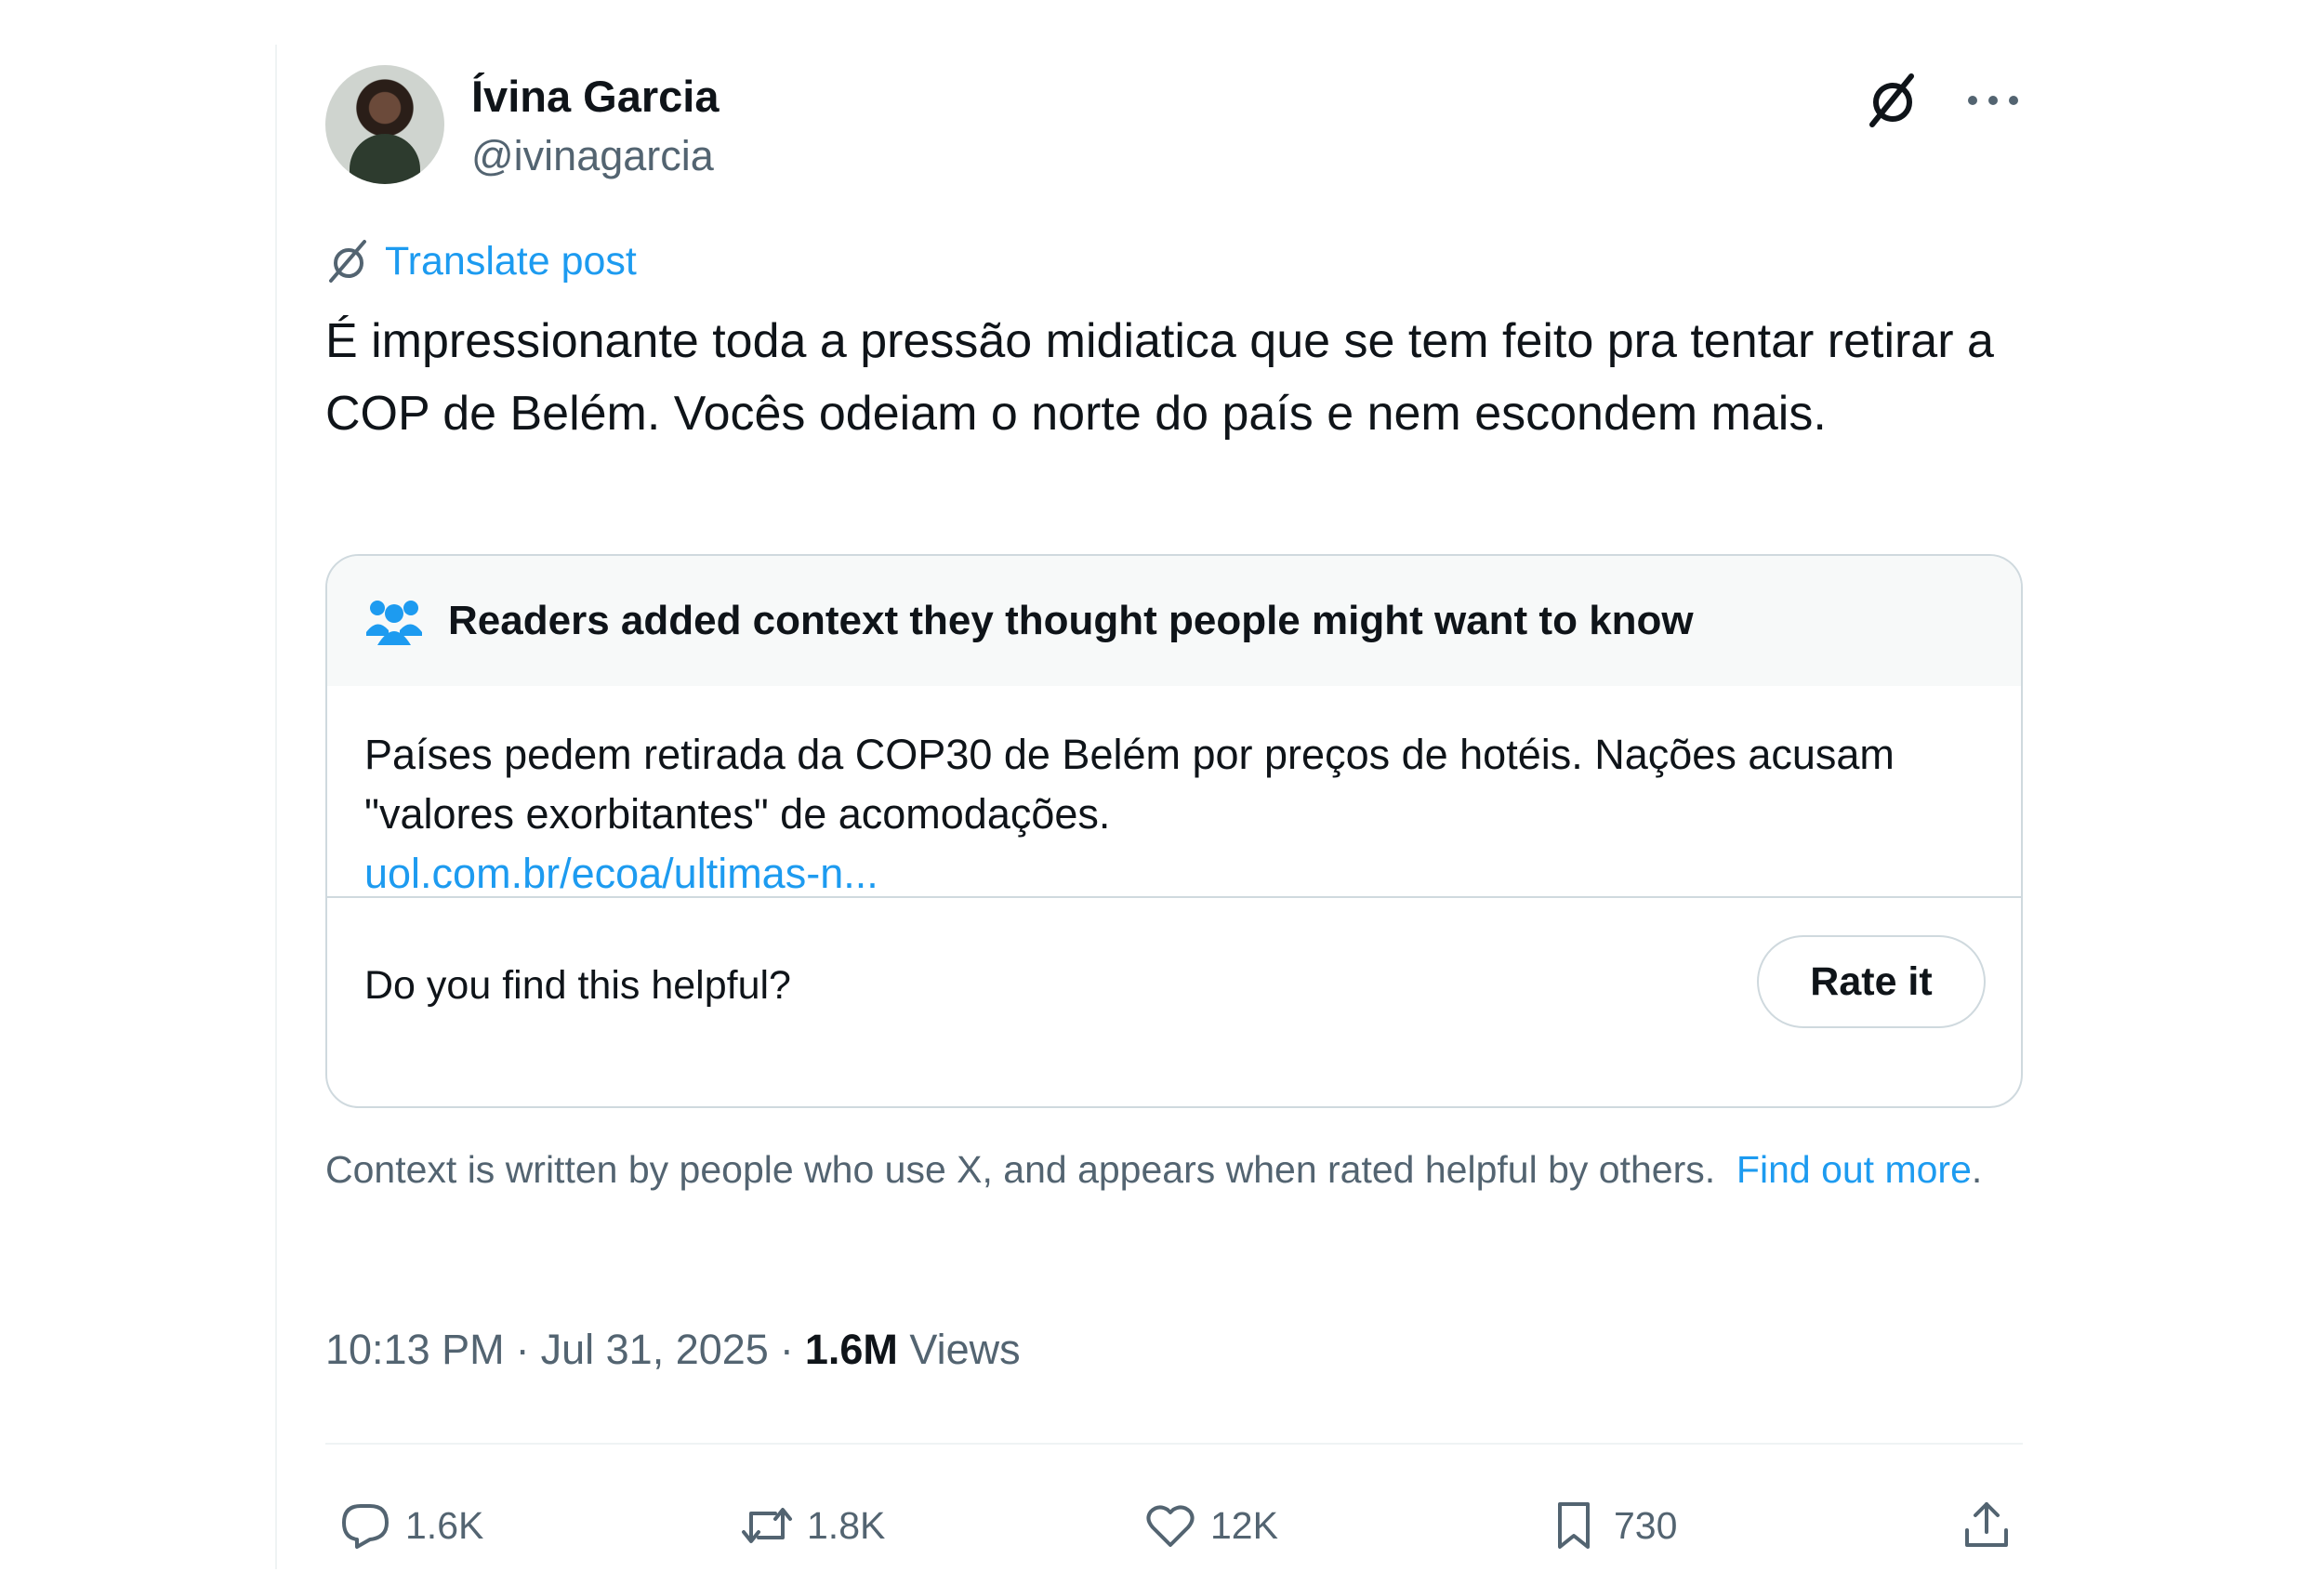  Describe the element at coordinates (347, 261) in the screenshot. I see `translate-icon` at that location.